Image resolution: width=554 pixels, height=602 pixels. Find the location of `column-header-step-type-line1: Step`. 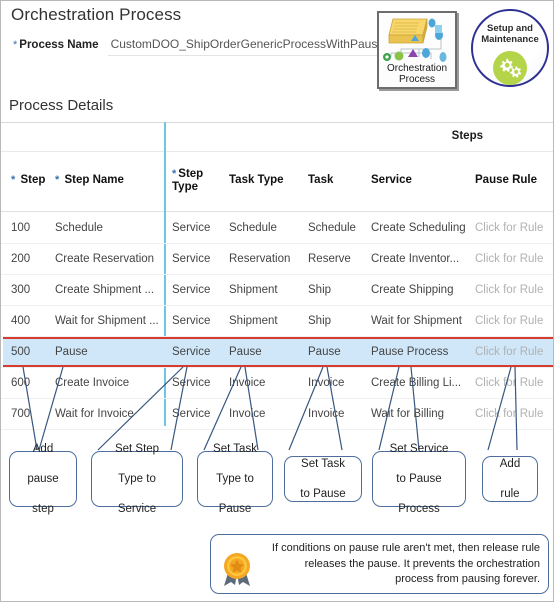

column-header-step-type-line1: Step is located at coordinates (191, 174).